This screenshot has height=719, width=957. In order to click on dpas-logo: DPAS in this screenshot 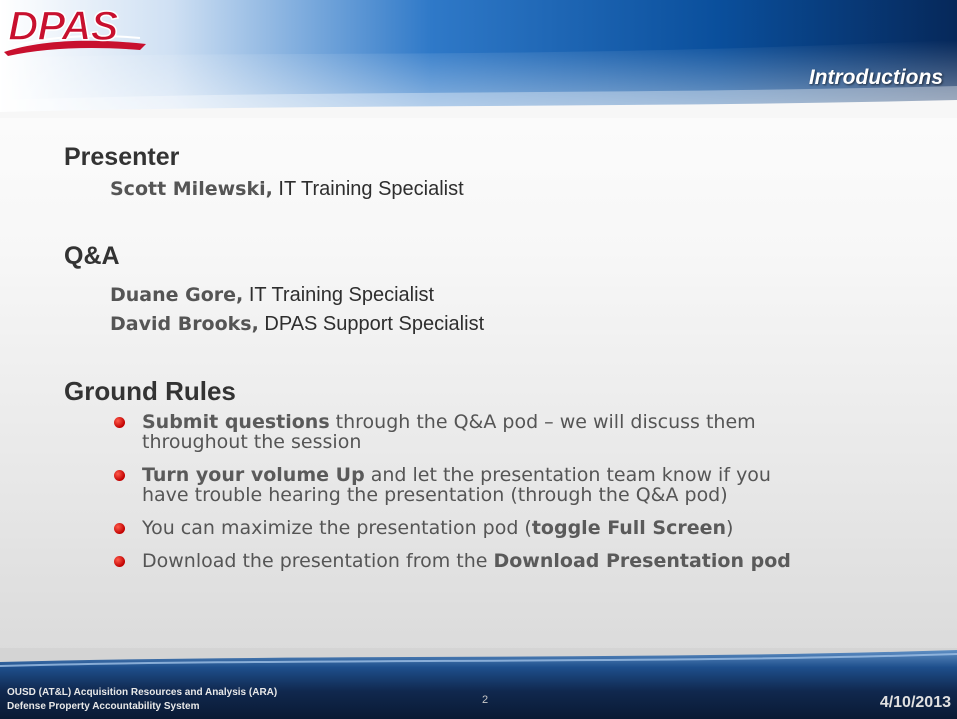, I will do `click(75, 28)`.